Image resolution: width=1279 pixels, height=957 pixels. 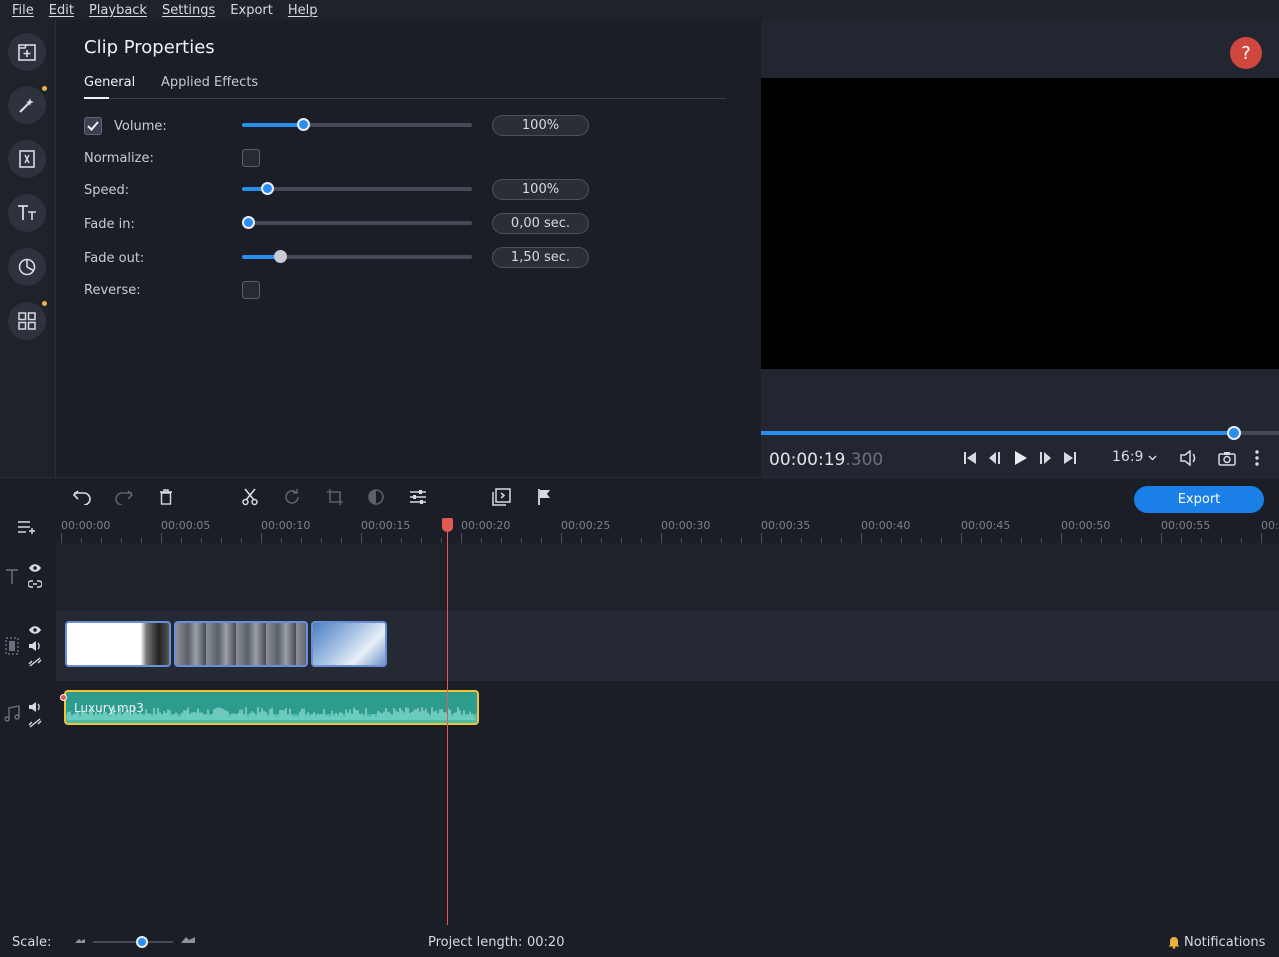 What do you see at coordinates (540, 125) in the screenshot?
I see `volume-value: 100%` at bounding box center [540, 125].